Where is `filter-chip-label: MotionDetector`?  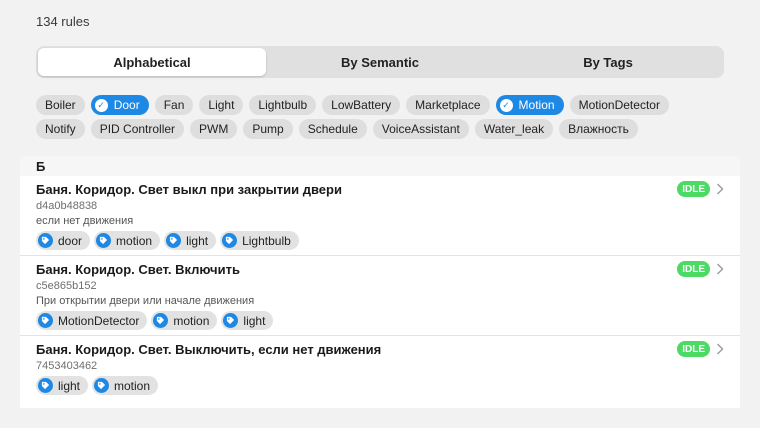 filter-chip-label: MotionDetector is located at coordinates (619, 105).